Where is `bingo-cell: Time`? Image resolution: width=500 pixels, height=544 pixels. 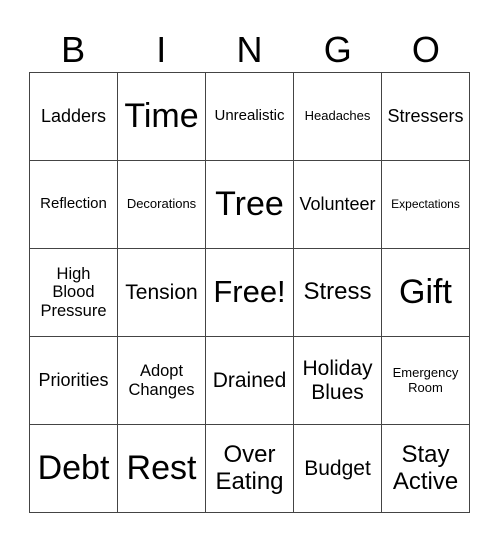
bingo-cell: Time is located at coordinates (162, 117).